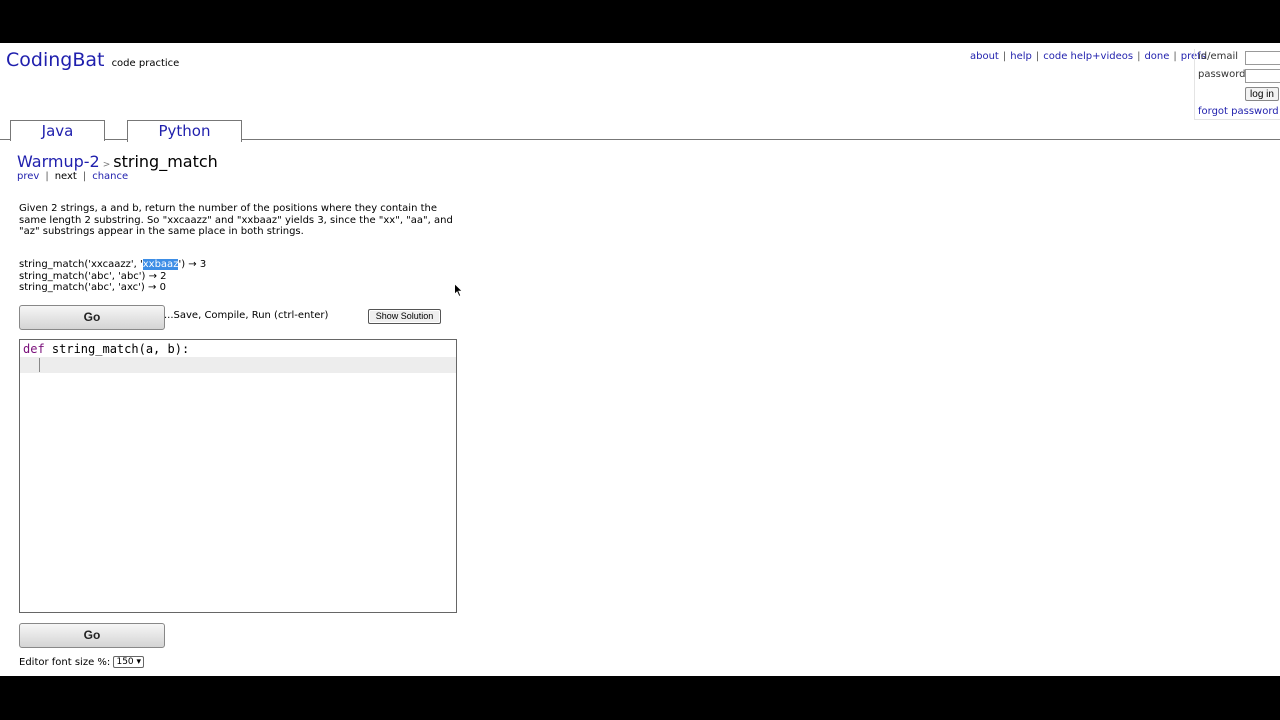 The image size is (1280, 720). I want to click on editor-font-size: Editor font size %: 150 ▾, so click(82, 662).